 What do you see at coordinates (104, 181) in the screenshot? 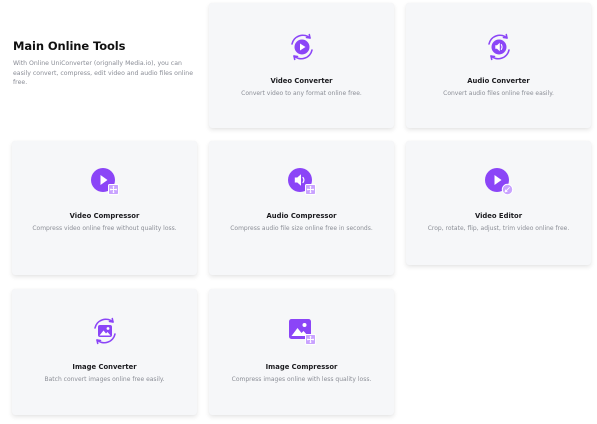
I see `video-compress-icon` at bounding box center [104, 181].